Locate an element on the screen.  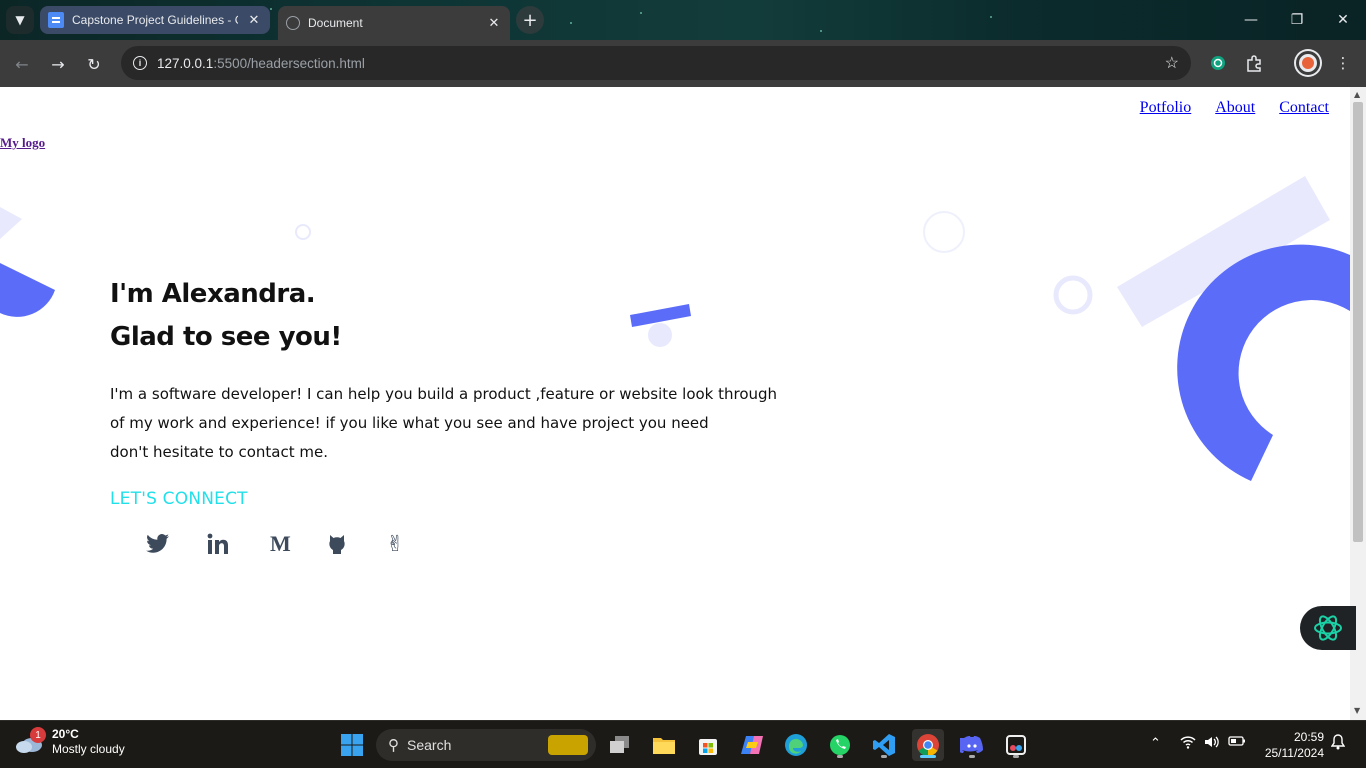
copilot-button is located at coordinates (752, 745).